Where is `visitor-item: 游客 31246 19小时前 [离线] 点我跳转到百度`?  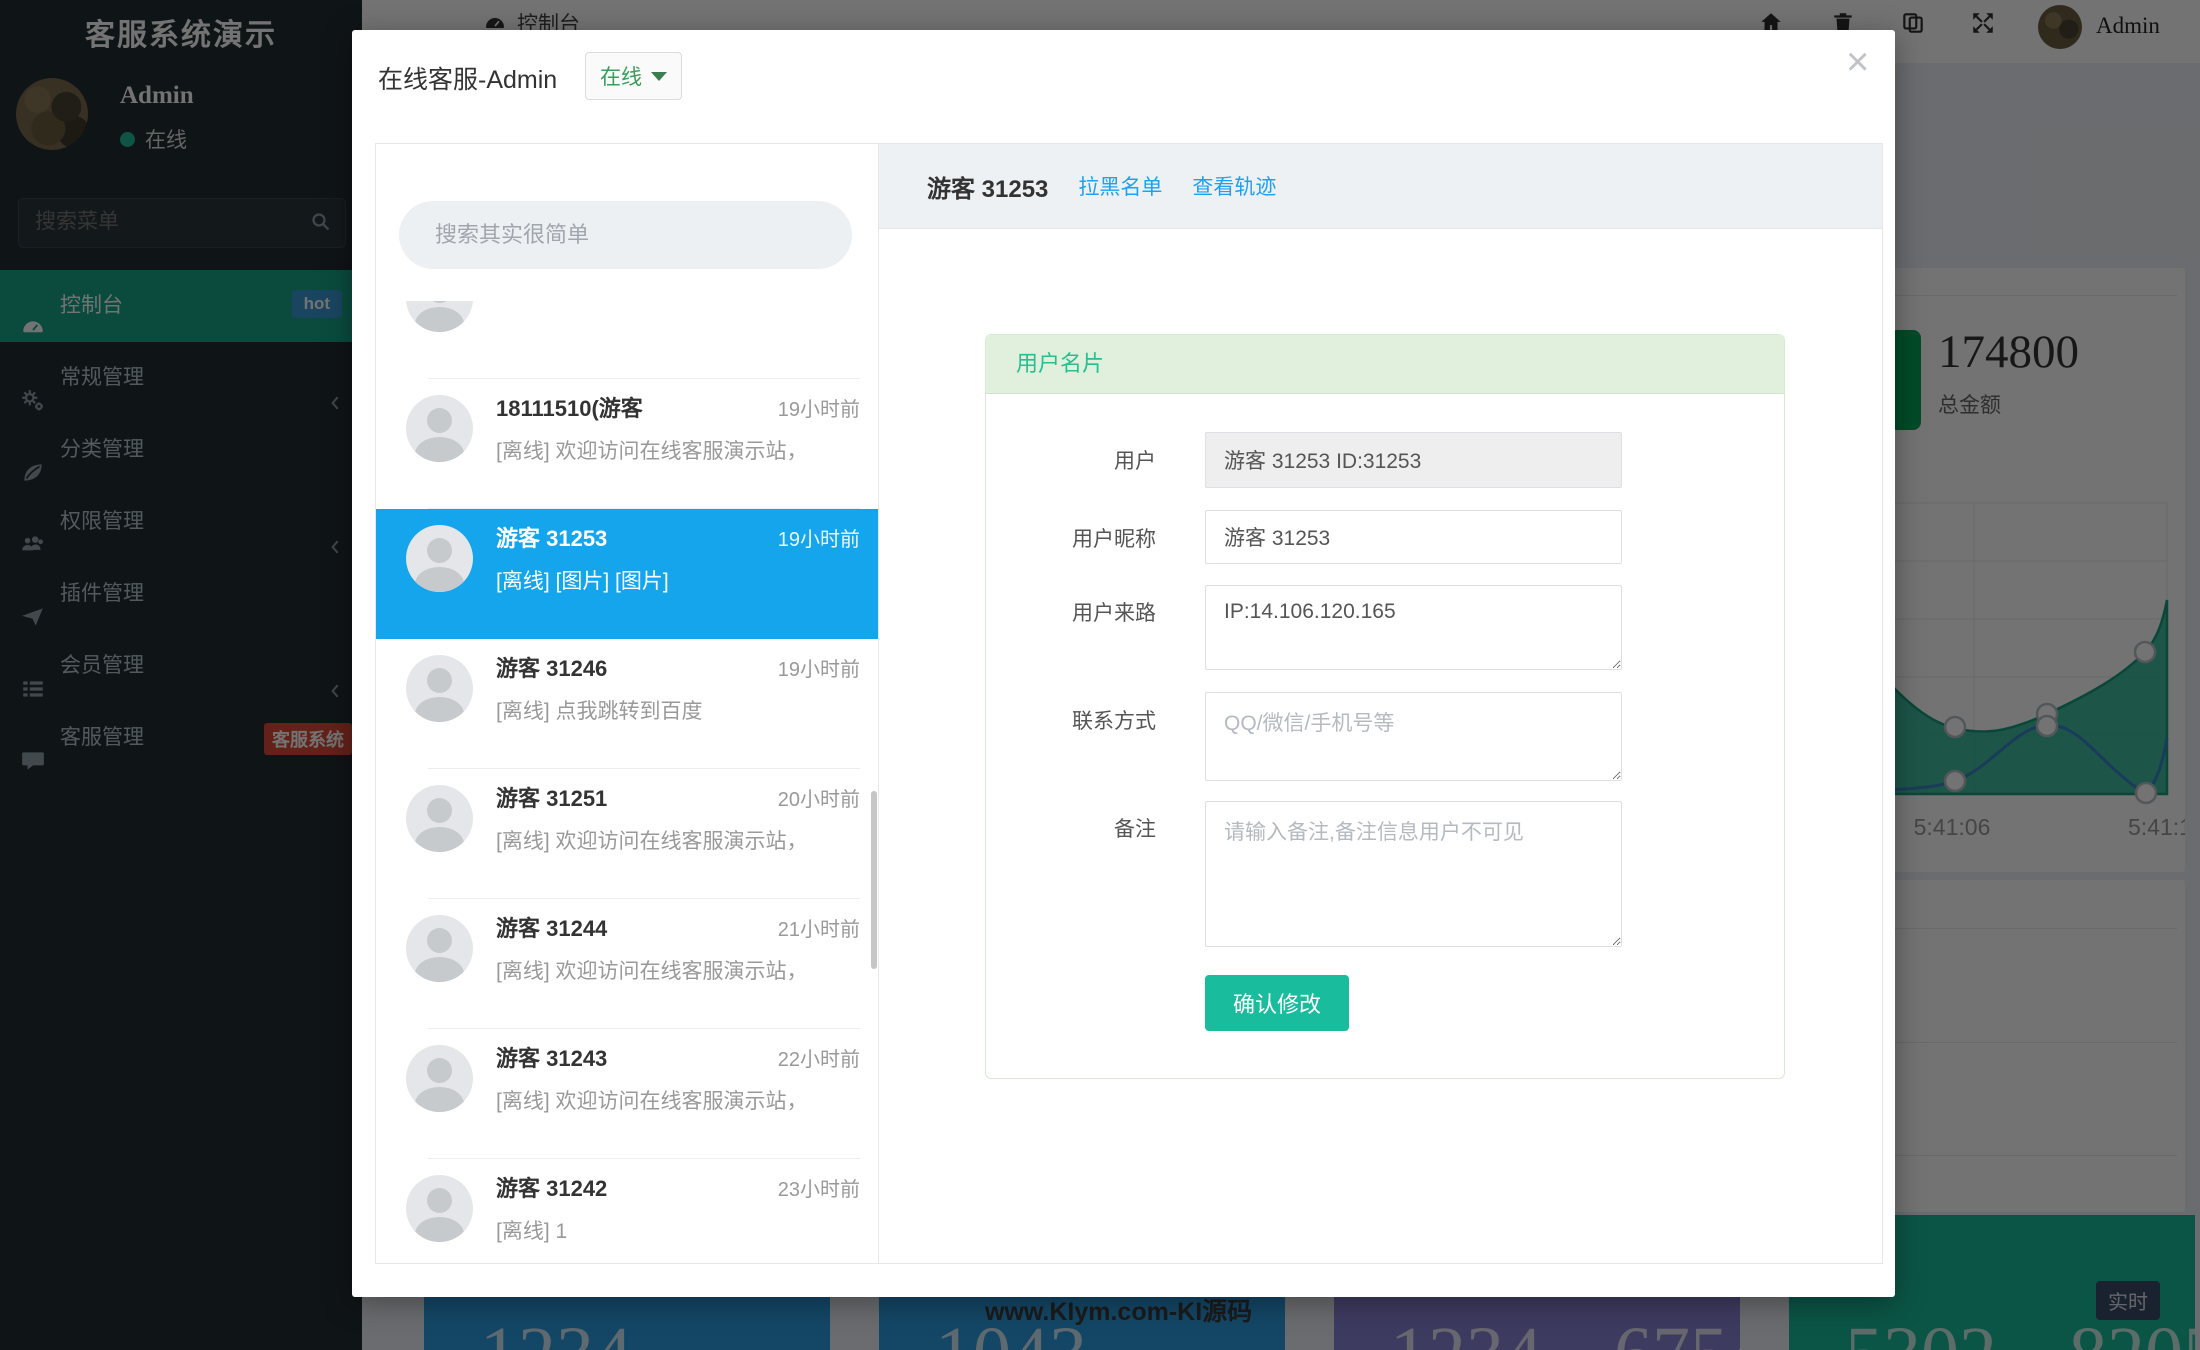 visitor-item: 游客 31246 19小时前 [离线] 点我跳转到百度 is located at coordinates (627, 704).